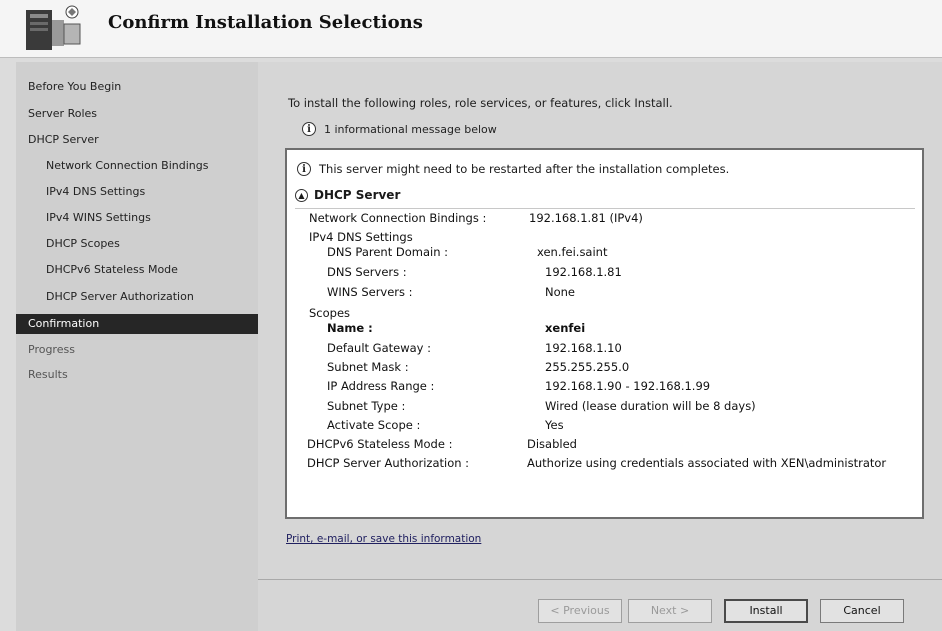 Image resolution: width=942 pixels, height=631 pixels. I want to click on sidebar-item-ipv4-wins-settings: IPv4 WINS Settings, so click(98, 217).